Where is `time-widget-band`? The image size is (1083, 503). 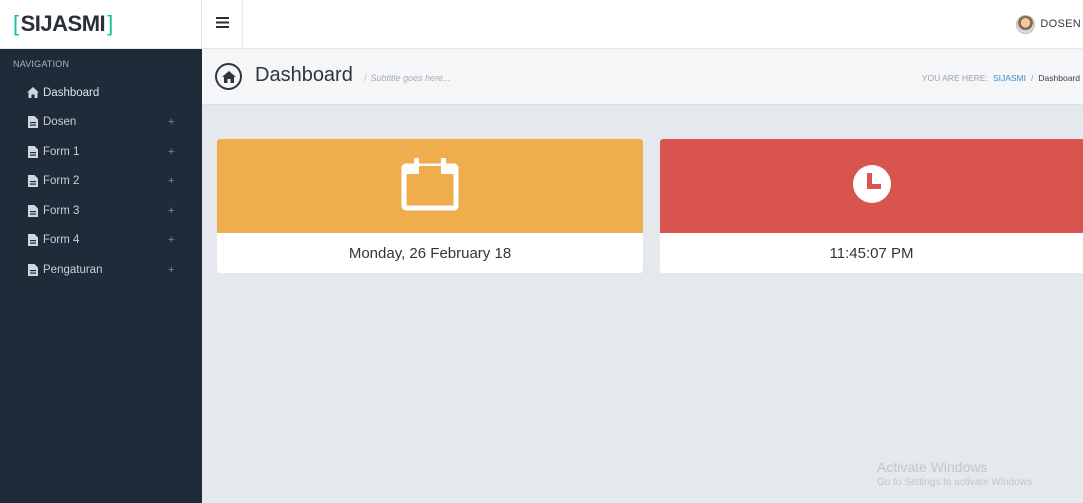
time-widget-band is located at coordinates (871, 186).